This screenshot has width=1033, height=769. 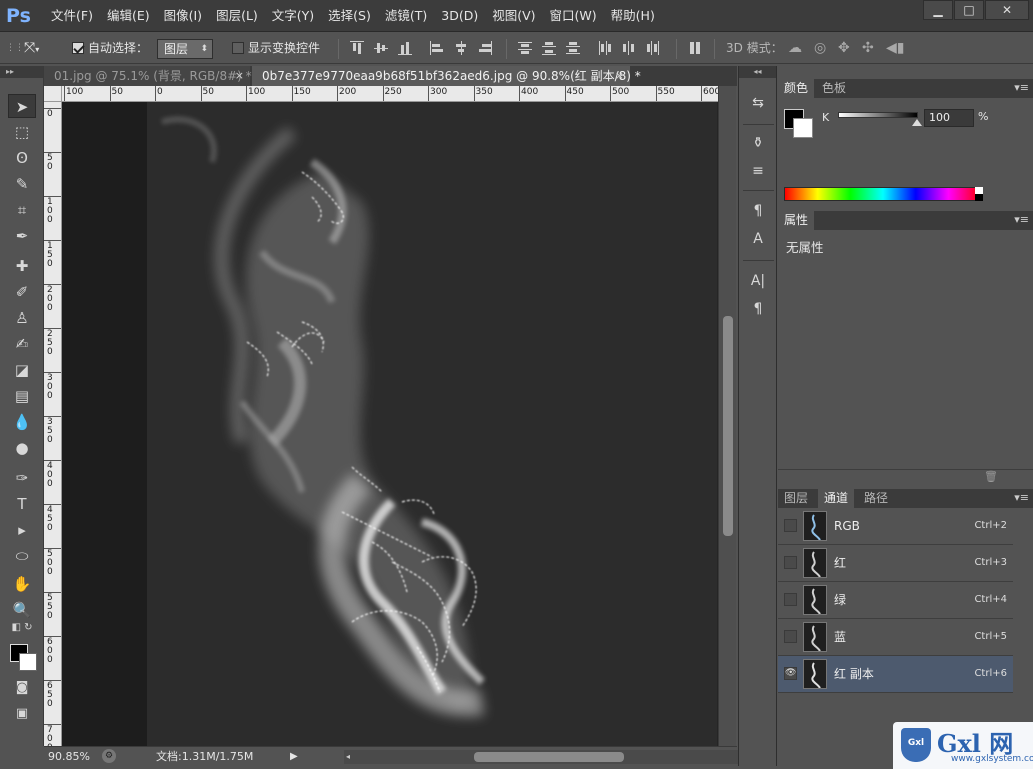 I want to click on blur-tool-icon: 💧, so click(x=22, y=422).